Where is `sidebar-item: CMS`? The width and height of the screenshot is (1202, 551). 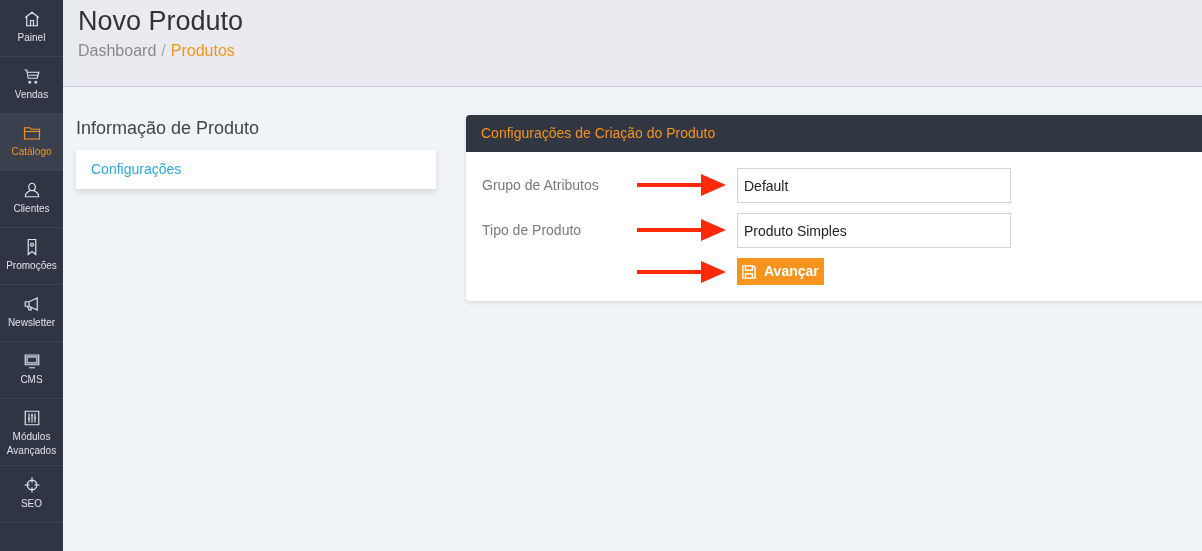 sidebar-item: CMS is located at coordinates (31, 370).